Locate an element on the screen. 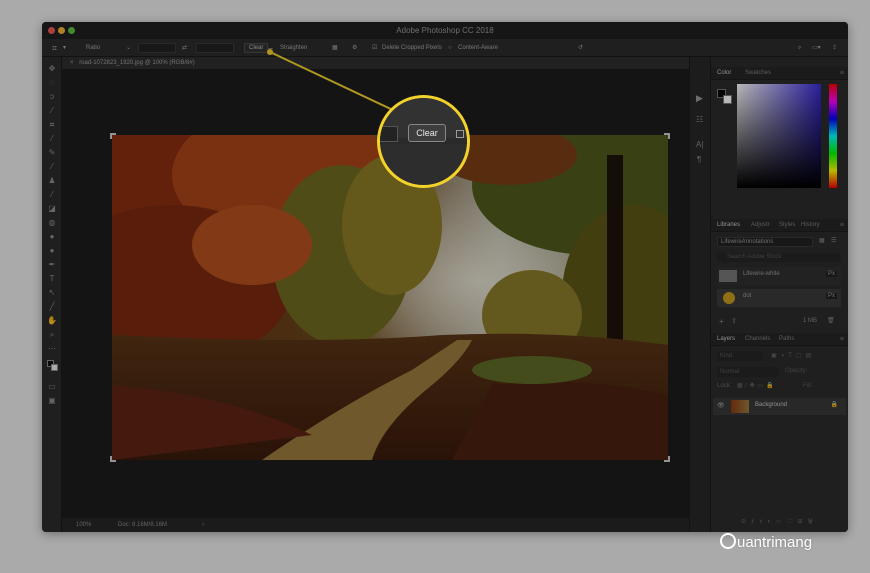  watermark: uantrimang is located at coordinates (766, 542).